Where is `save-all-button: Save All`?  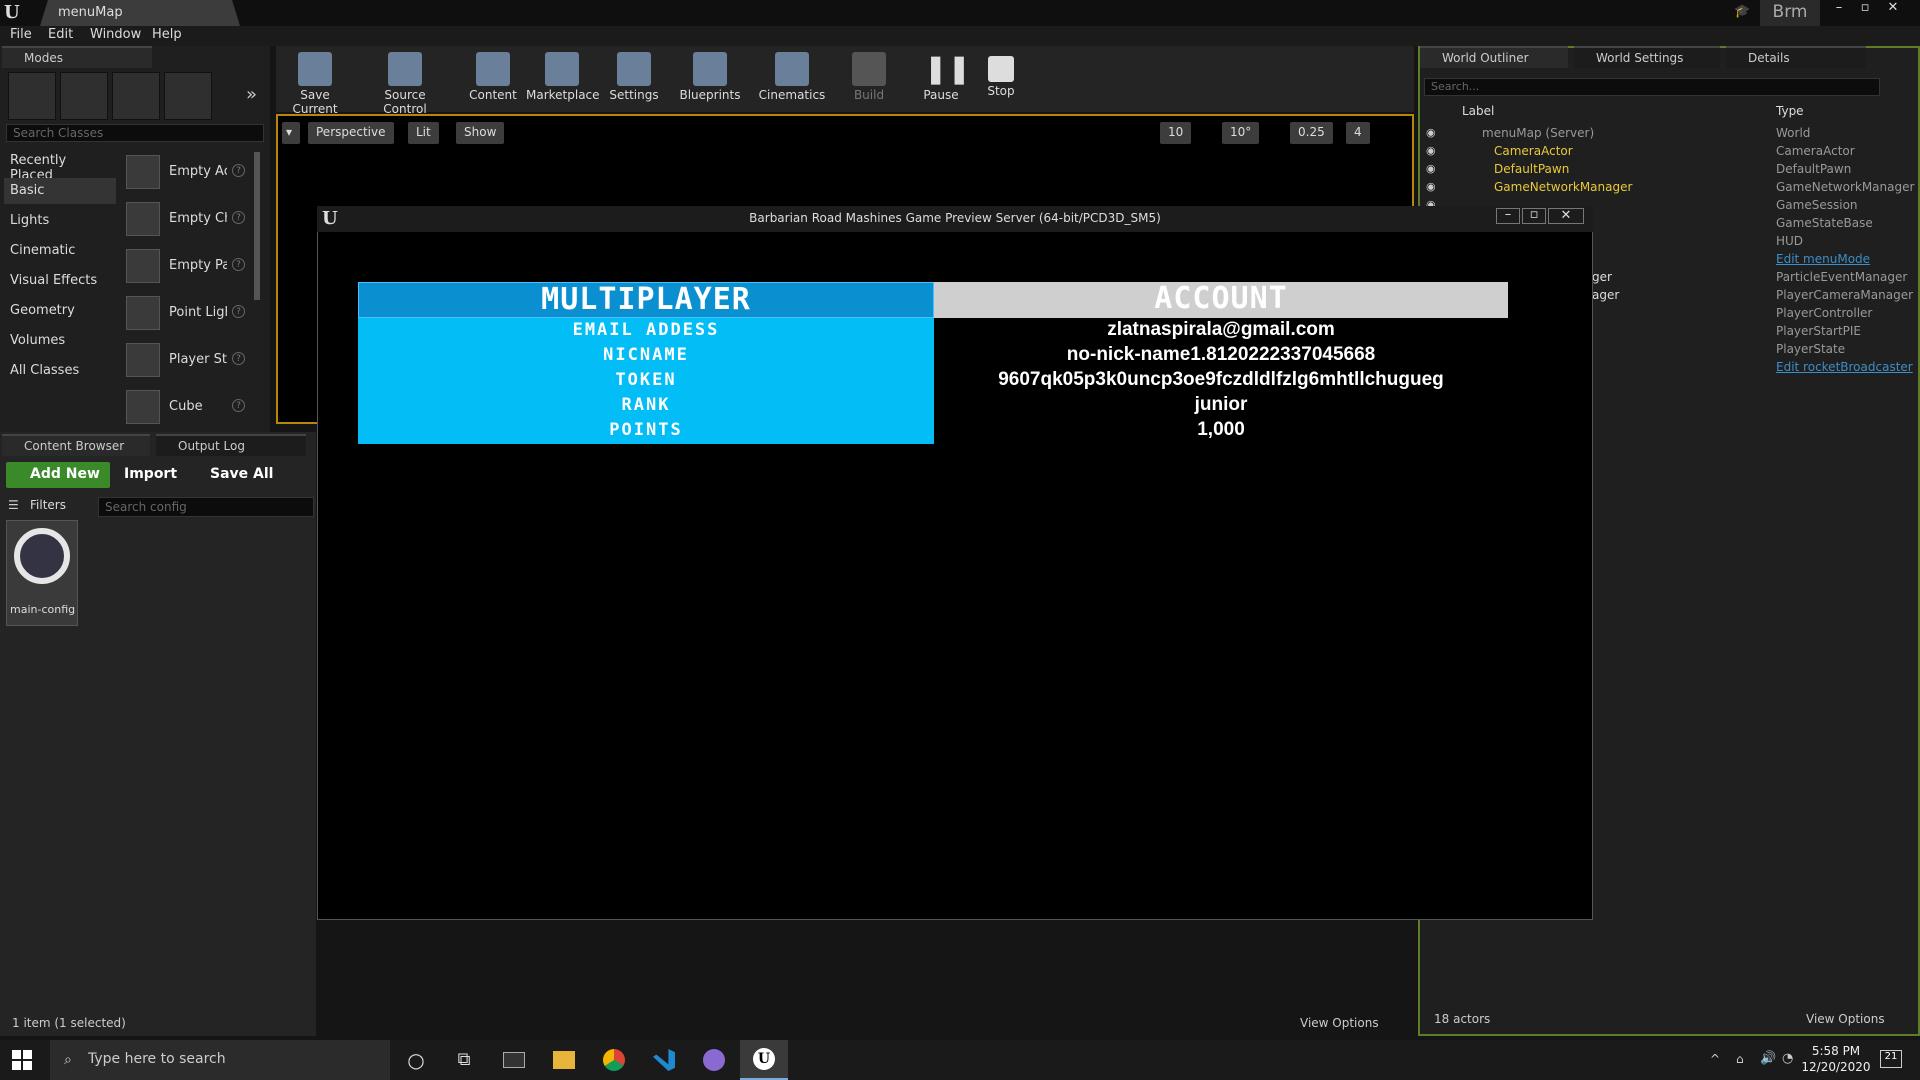
save-all-button: Save All is located at coordinates (241, 474).